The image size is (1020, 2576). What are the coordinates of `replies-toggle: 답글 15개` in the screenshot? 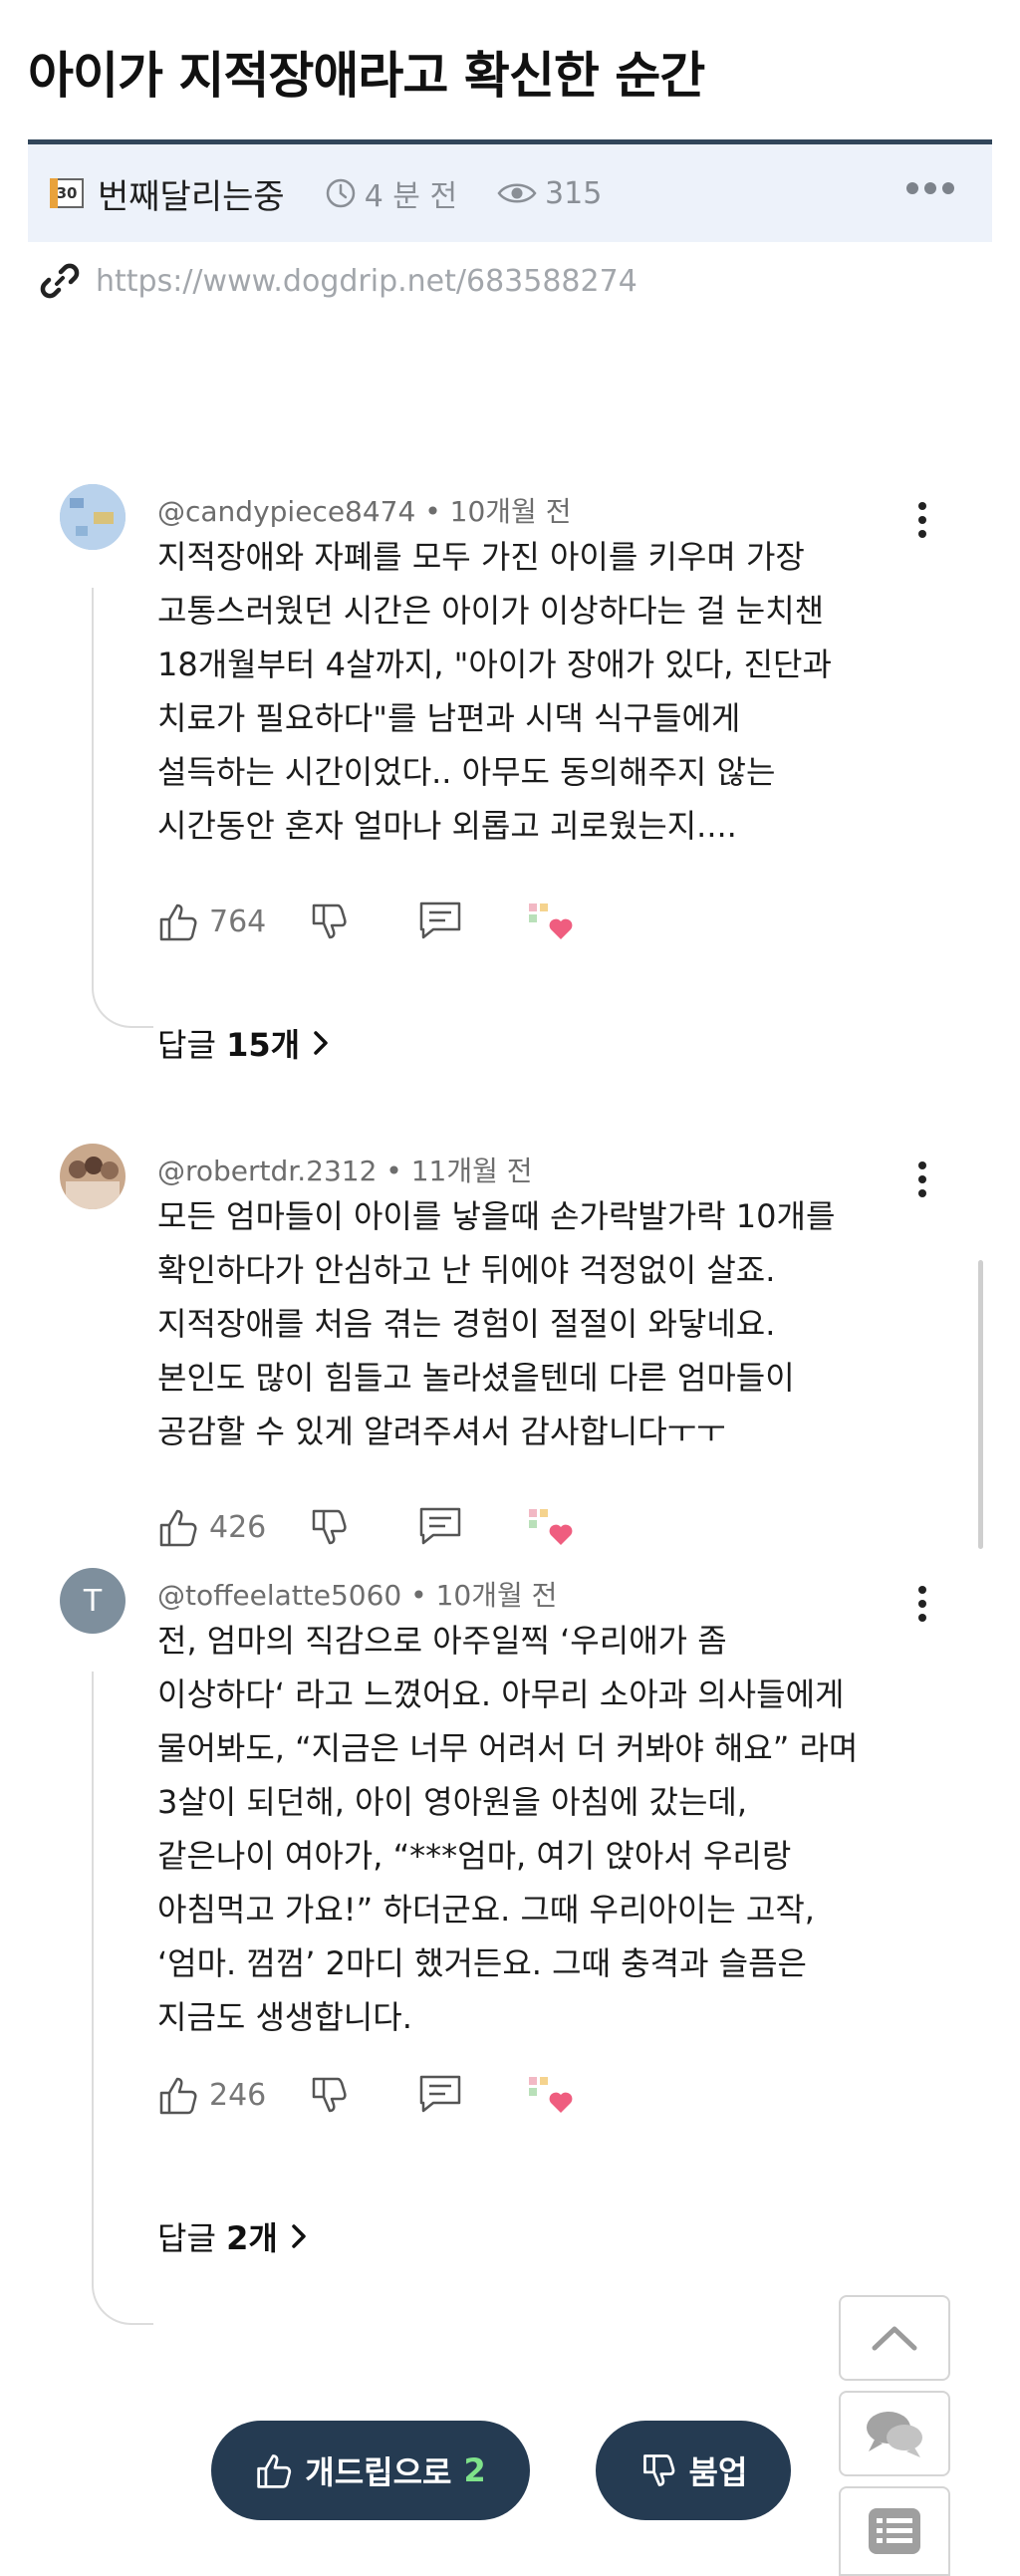 It's located at (243, 1043).